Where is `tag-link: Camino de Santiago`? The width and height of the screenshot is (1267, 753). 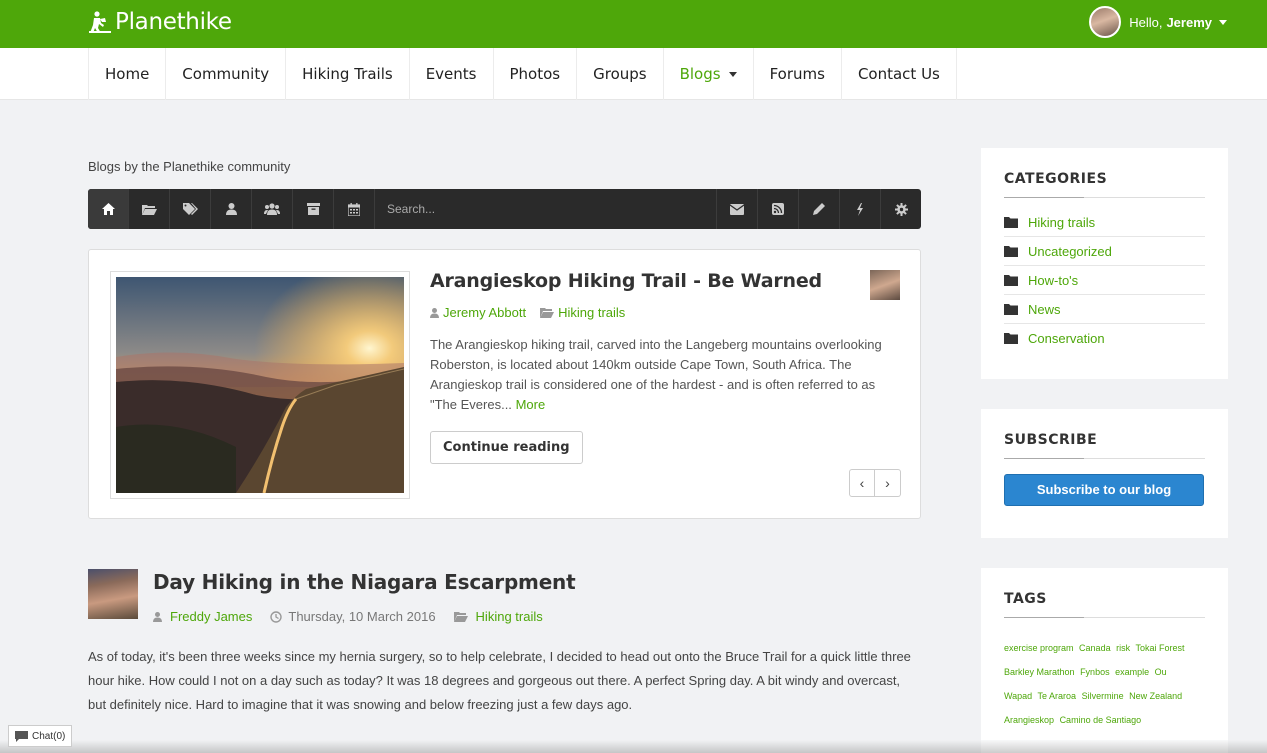
tag-link: Camino de Santiago is located at coordinates (1101, 720).